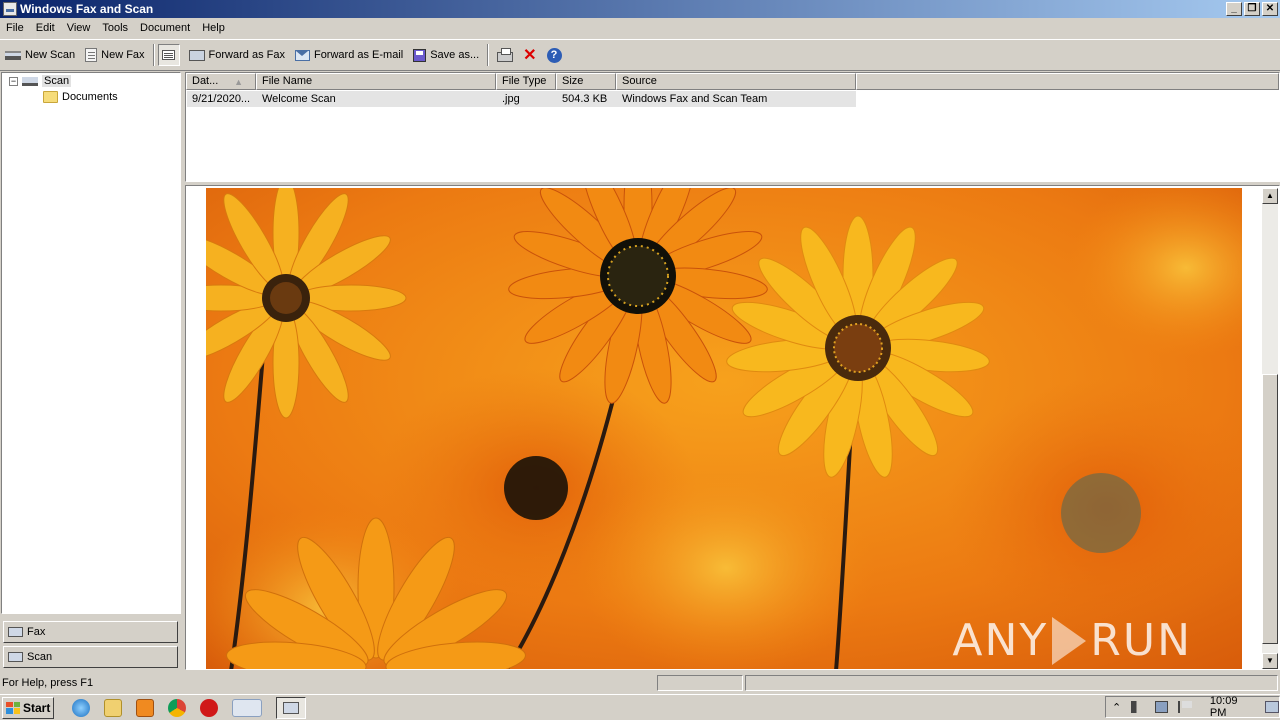 The height and width of the screenshot is (720, 1280). I want to click on delete-x-icon: ✕, so click(530, 55).